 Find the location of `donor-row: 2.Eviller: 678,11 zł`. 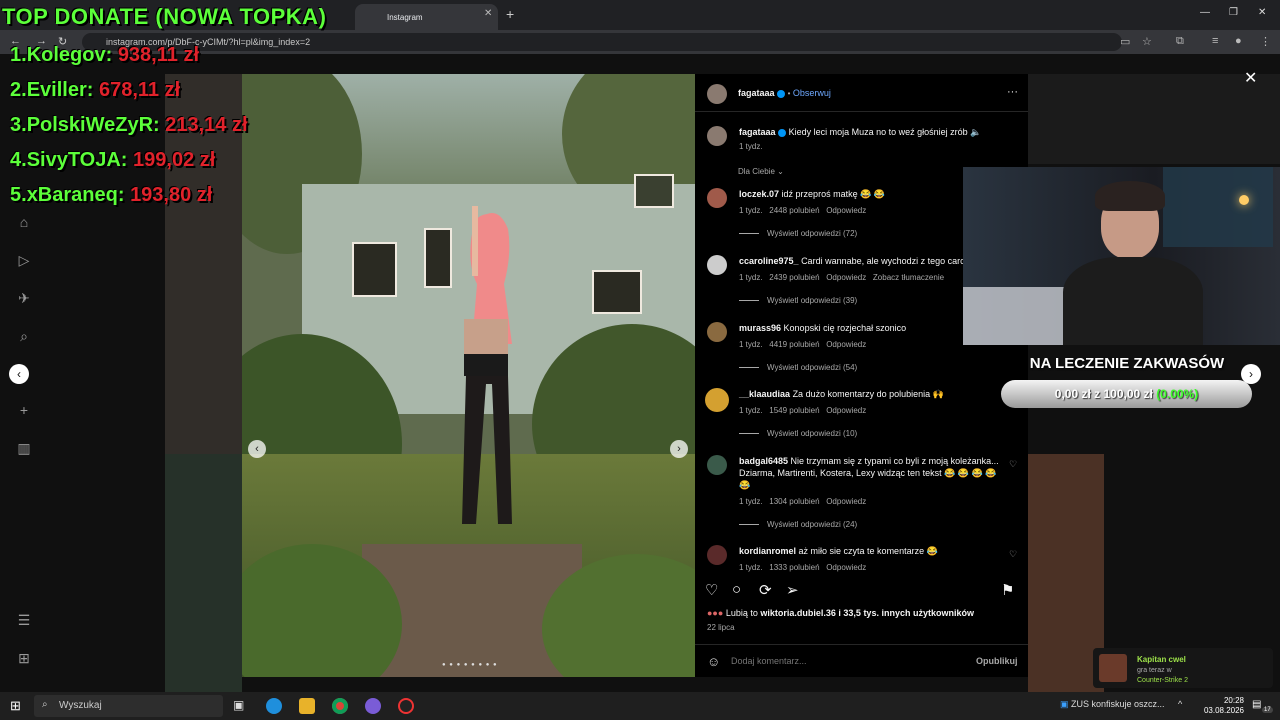

donor-row: 2.Eviller: 678,11 zł is located at coordinates (95, 90).